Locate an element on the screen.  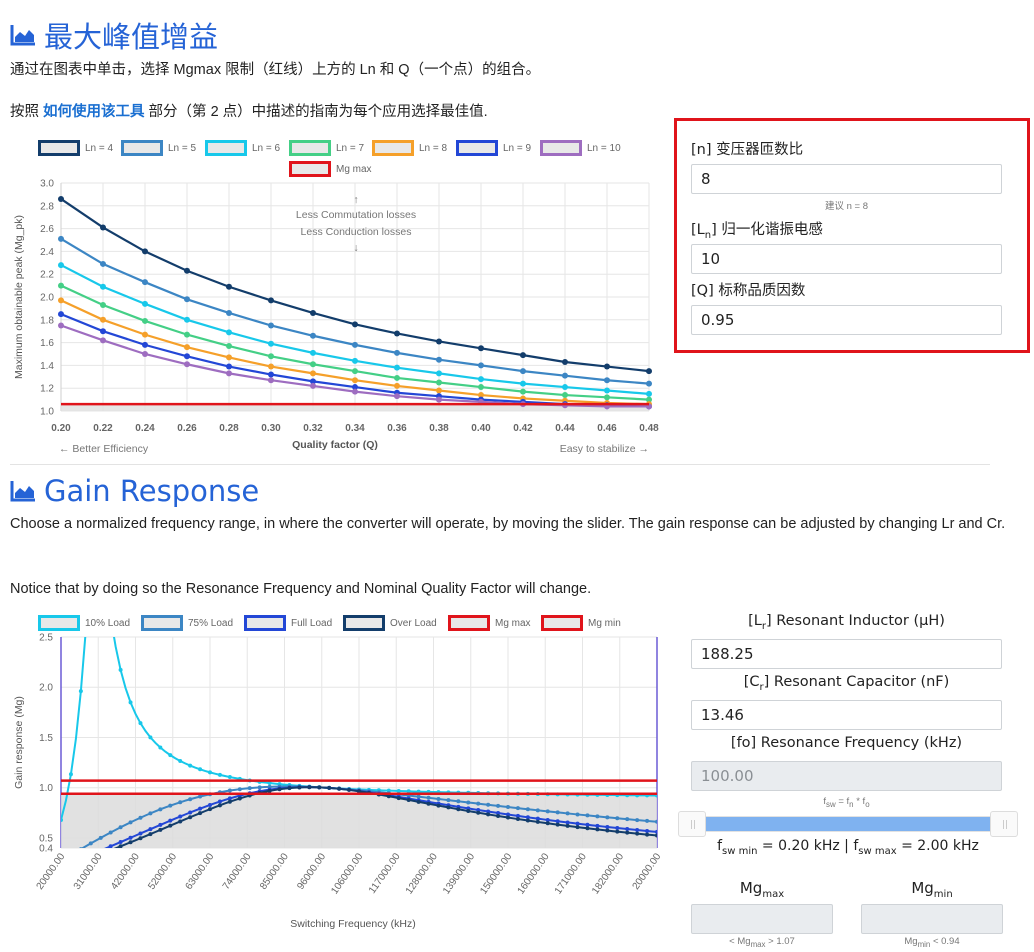
legend-item: Ln = 6 is located at coordinates (242, 148).